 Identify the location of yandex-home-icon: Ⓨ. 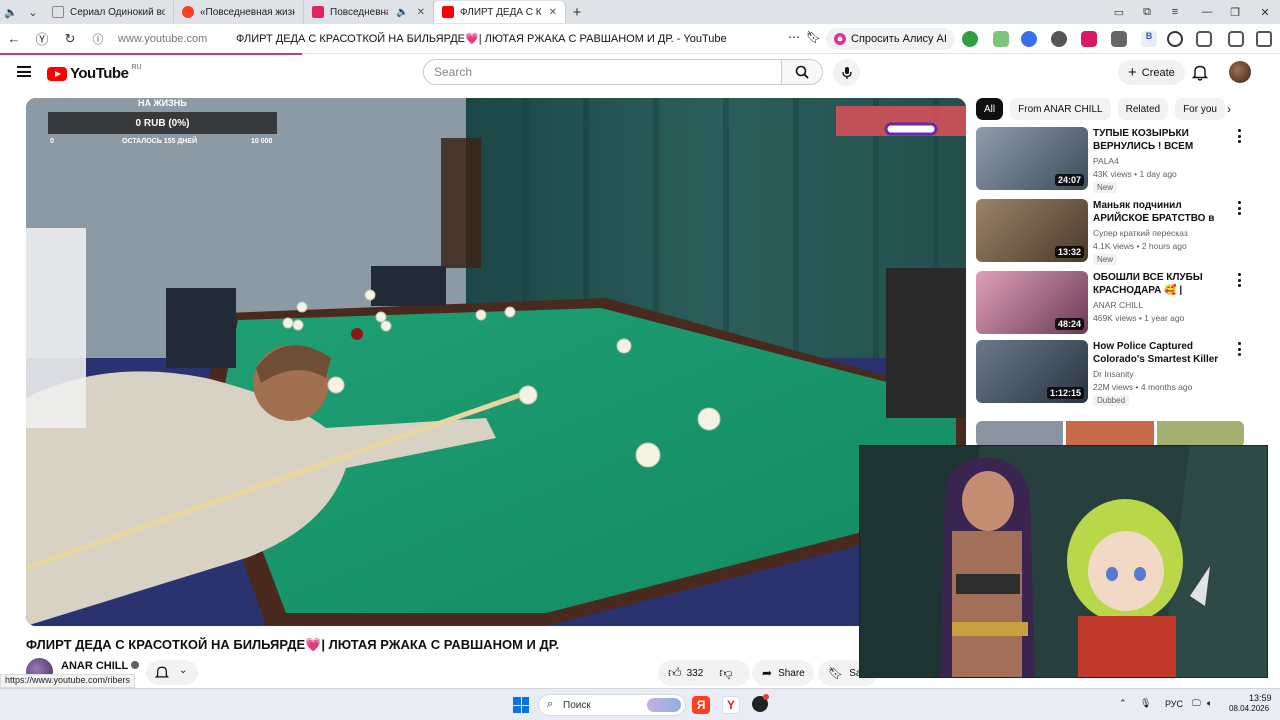
(42, 39).